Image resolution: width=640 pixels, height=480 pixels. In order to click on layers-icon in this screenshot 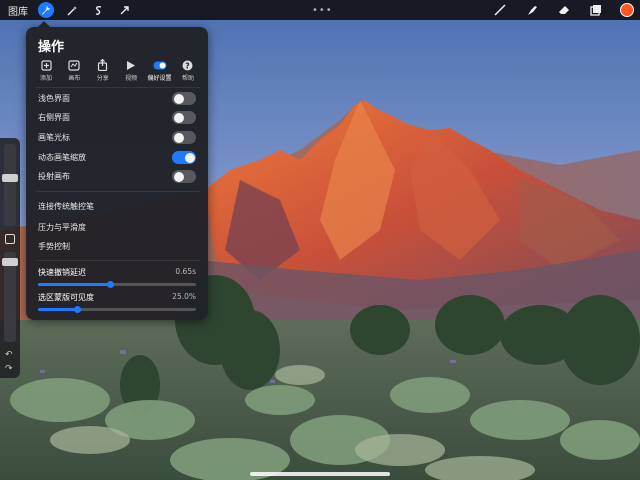, I will do `click(596, 10)`.